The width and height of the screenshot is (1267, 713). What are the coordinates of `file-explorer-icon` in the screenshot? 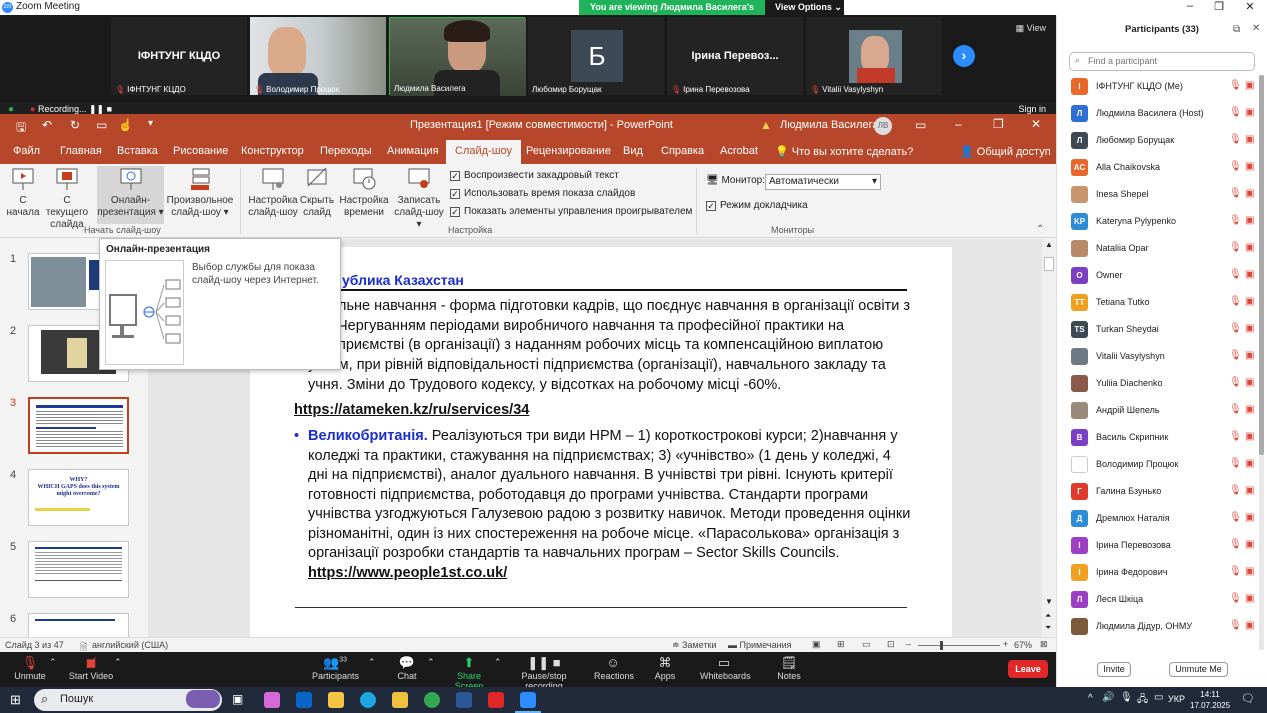 It's located at (400, 700).